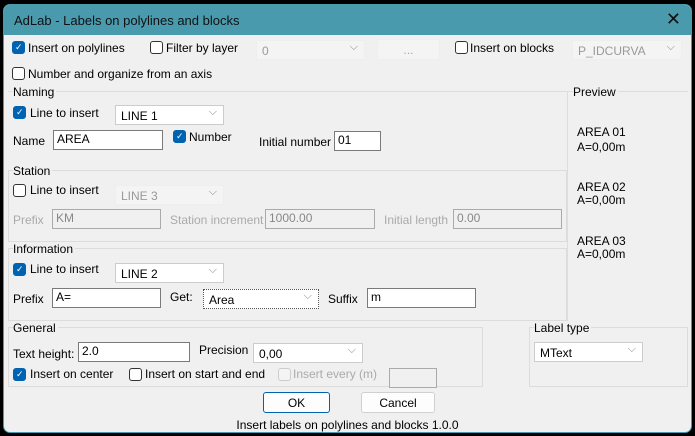 The image size is (695, 436). Describe the element at coordinates (343, 299) in the screenshot. I see `suffix-label: Suffix` at that location.